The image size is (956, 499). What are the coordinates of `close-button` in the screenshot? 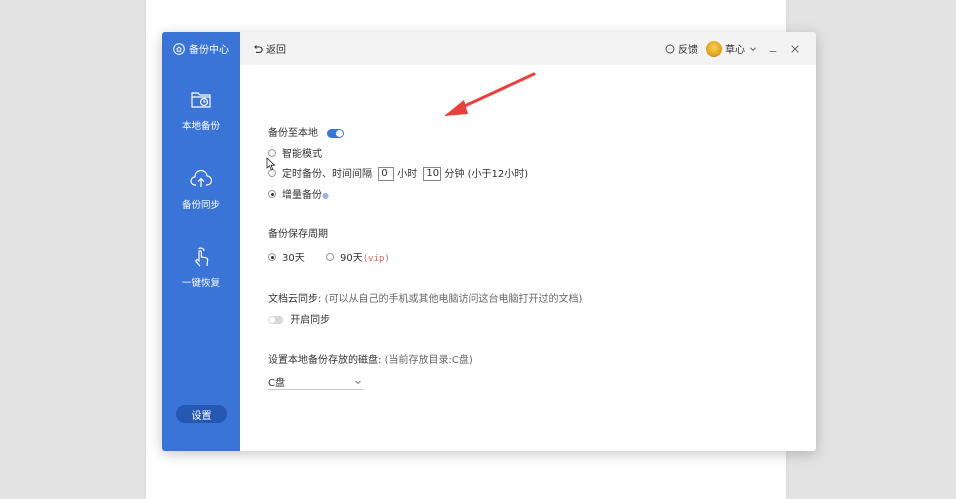 It's located at (795, 49).